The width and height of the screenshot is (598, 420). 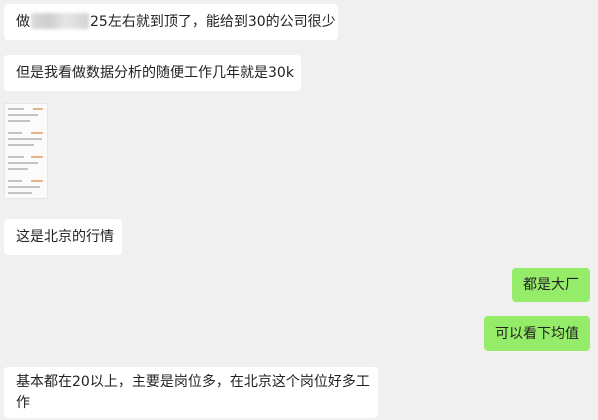 I want to click on message-bubble-5: 都是大厂, so click(x=551, y=285).